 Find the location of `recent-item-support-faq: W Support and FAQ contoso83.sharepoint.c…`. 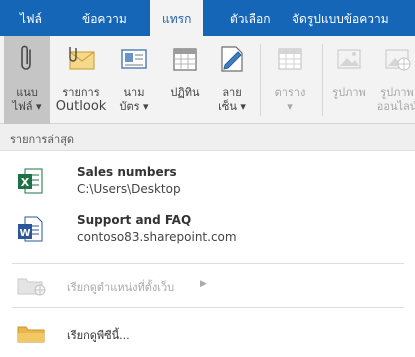

recent-item-support-faq: W Support and FAQ contoso83.sharepoint.c… is located at coordinates (207, 229).